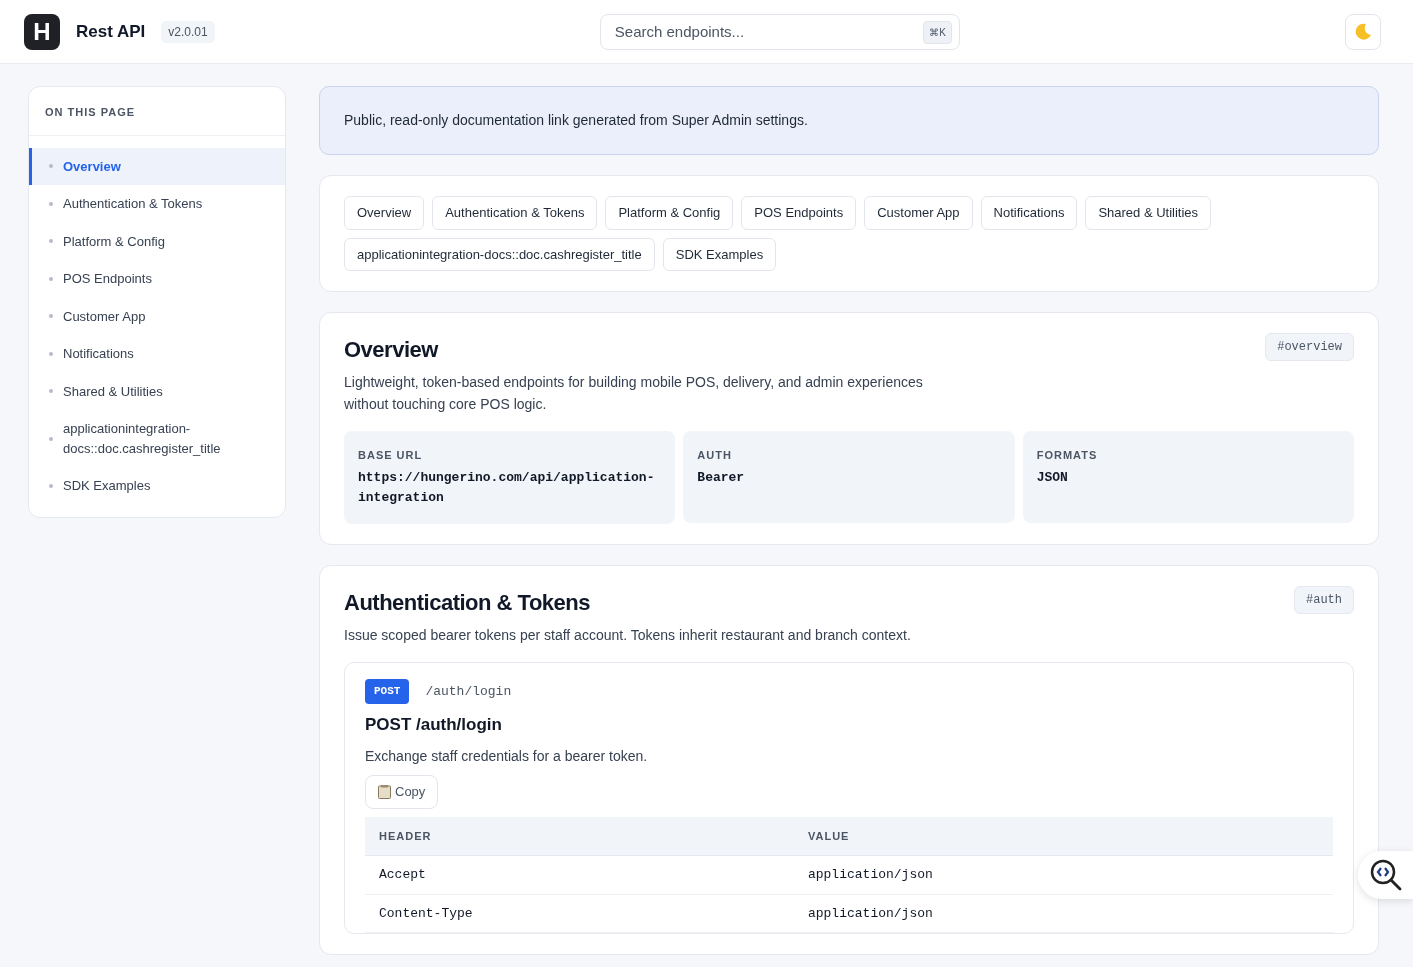 The width and height of the screenshot is (1413, 967). I want to click on sidebar-item: Overview, so click(157, 166).